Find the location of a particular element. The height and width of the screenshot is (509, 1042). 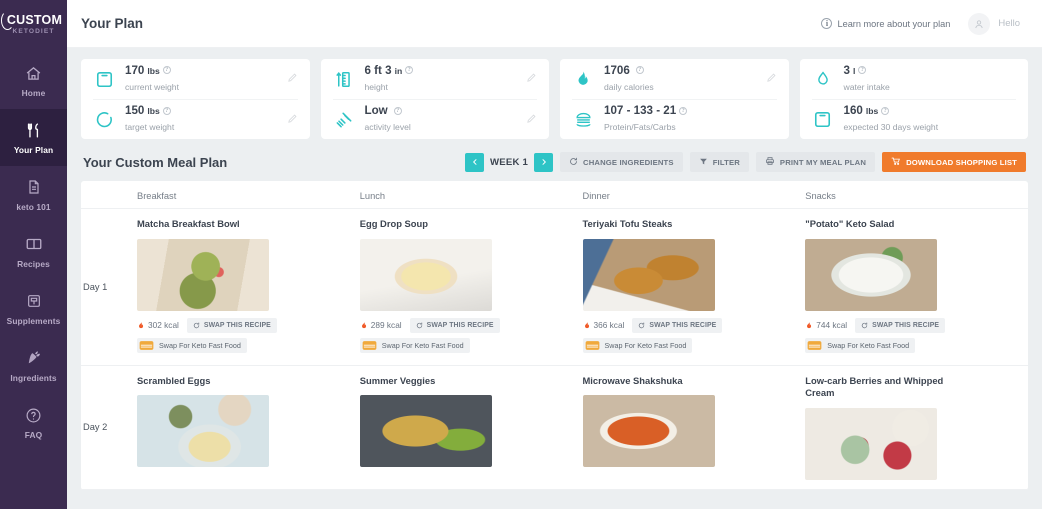

week-label: WEEK 1 is located at coordinates (509, 162).